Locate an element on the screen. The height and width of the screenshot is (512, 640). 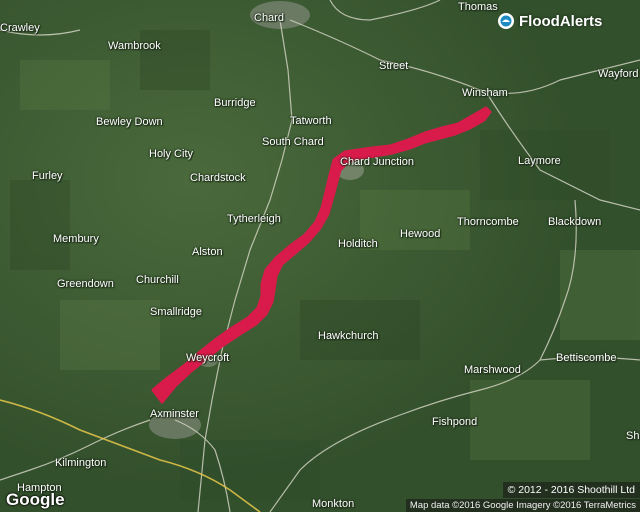
place-label-tatworth: Tatworth is located at coordinates (311, 121).